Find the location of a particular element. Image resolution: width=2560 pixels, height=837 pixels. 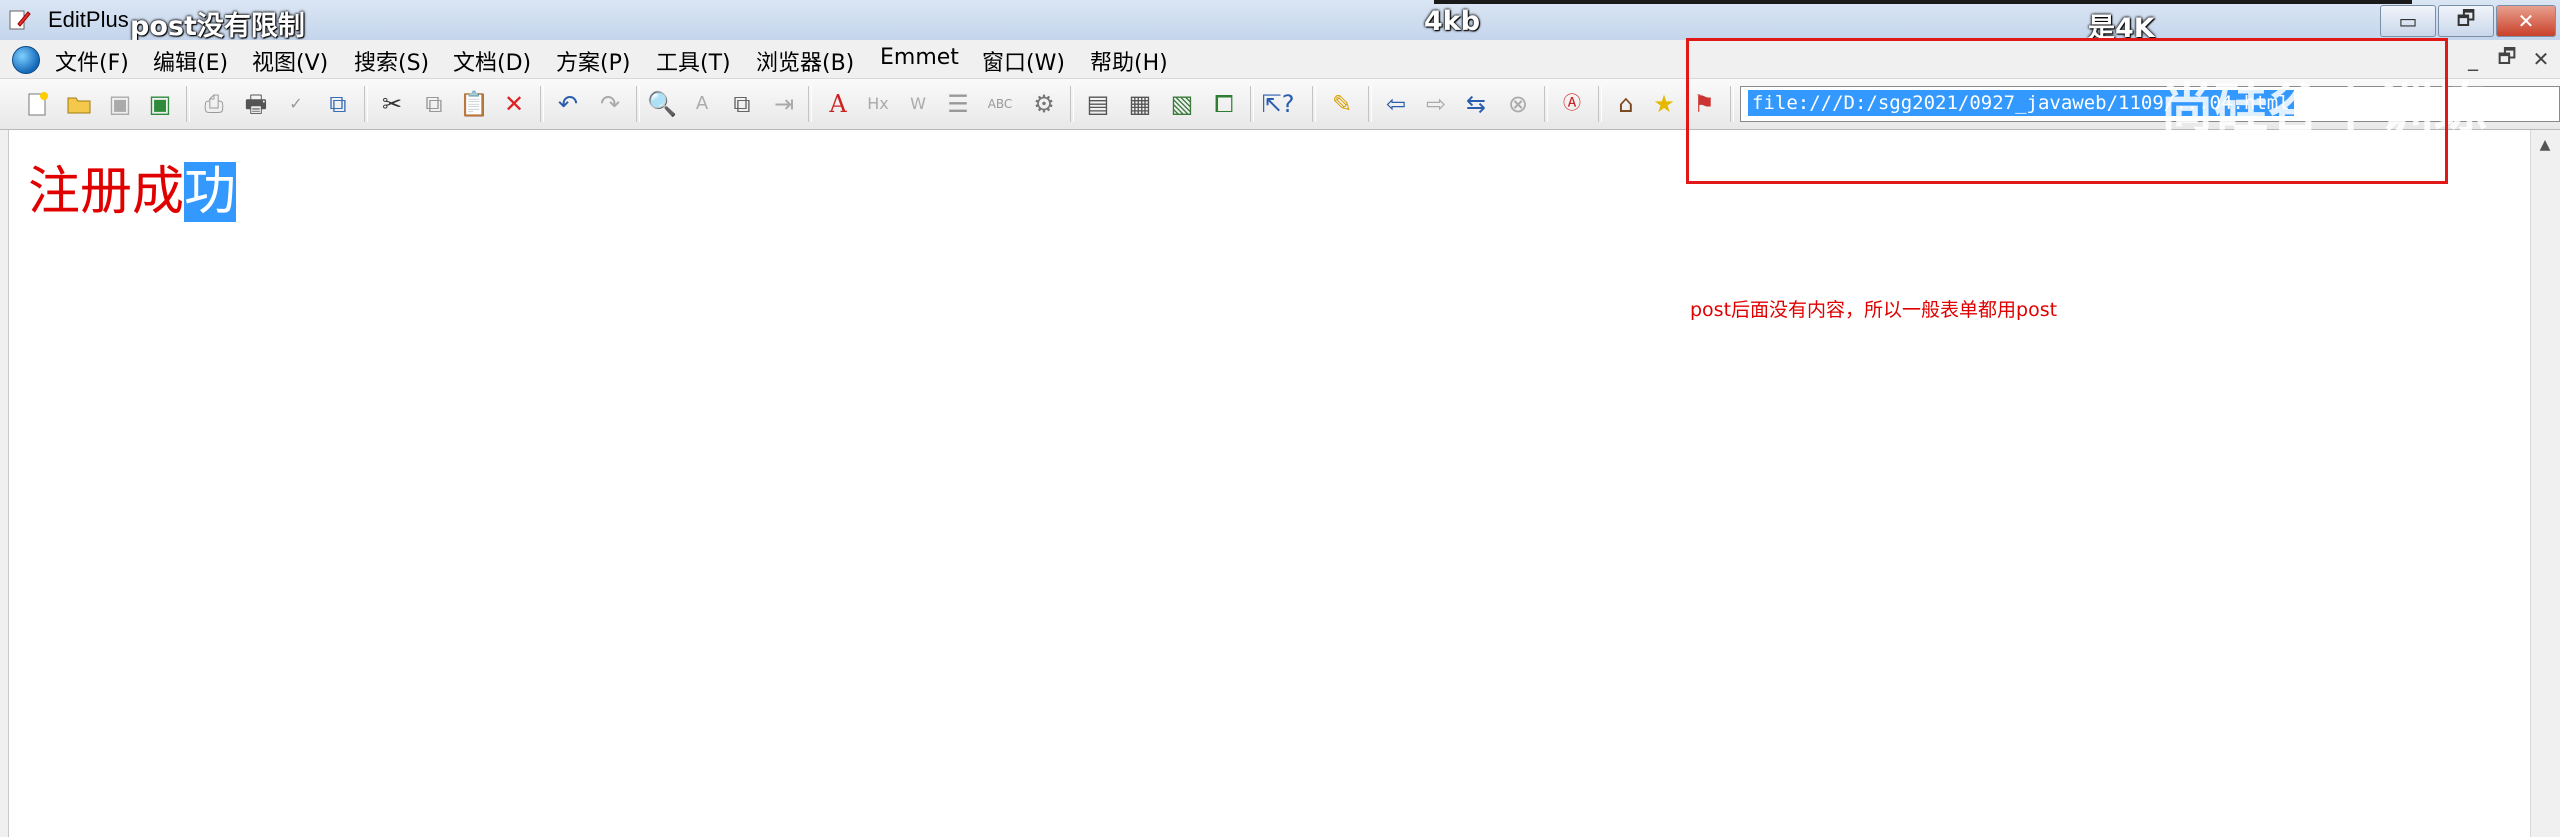

menu-search: 搜索(S) is located at coordinates (391, 61).